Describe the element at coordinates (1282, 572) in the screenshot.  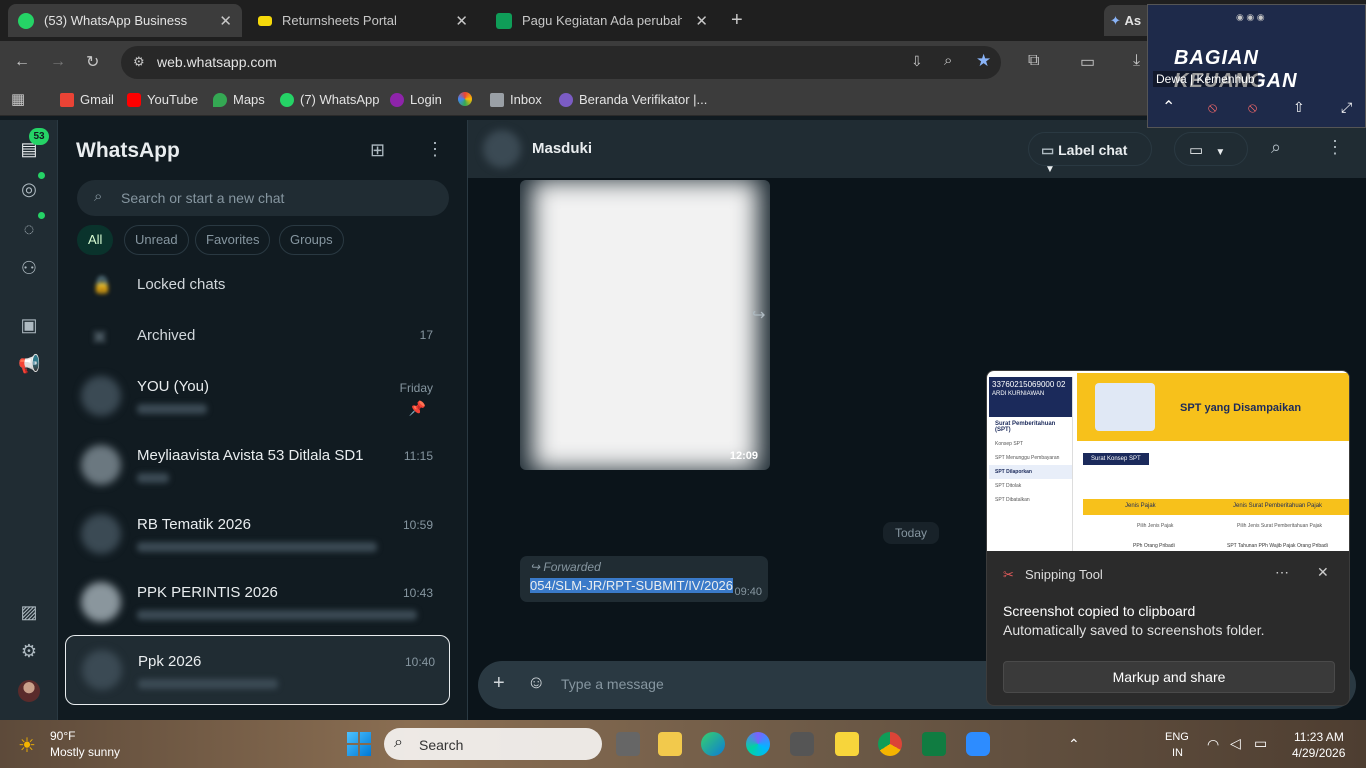
I see `more-options-icon: ⋯` at that location.